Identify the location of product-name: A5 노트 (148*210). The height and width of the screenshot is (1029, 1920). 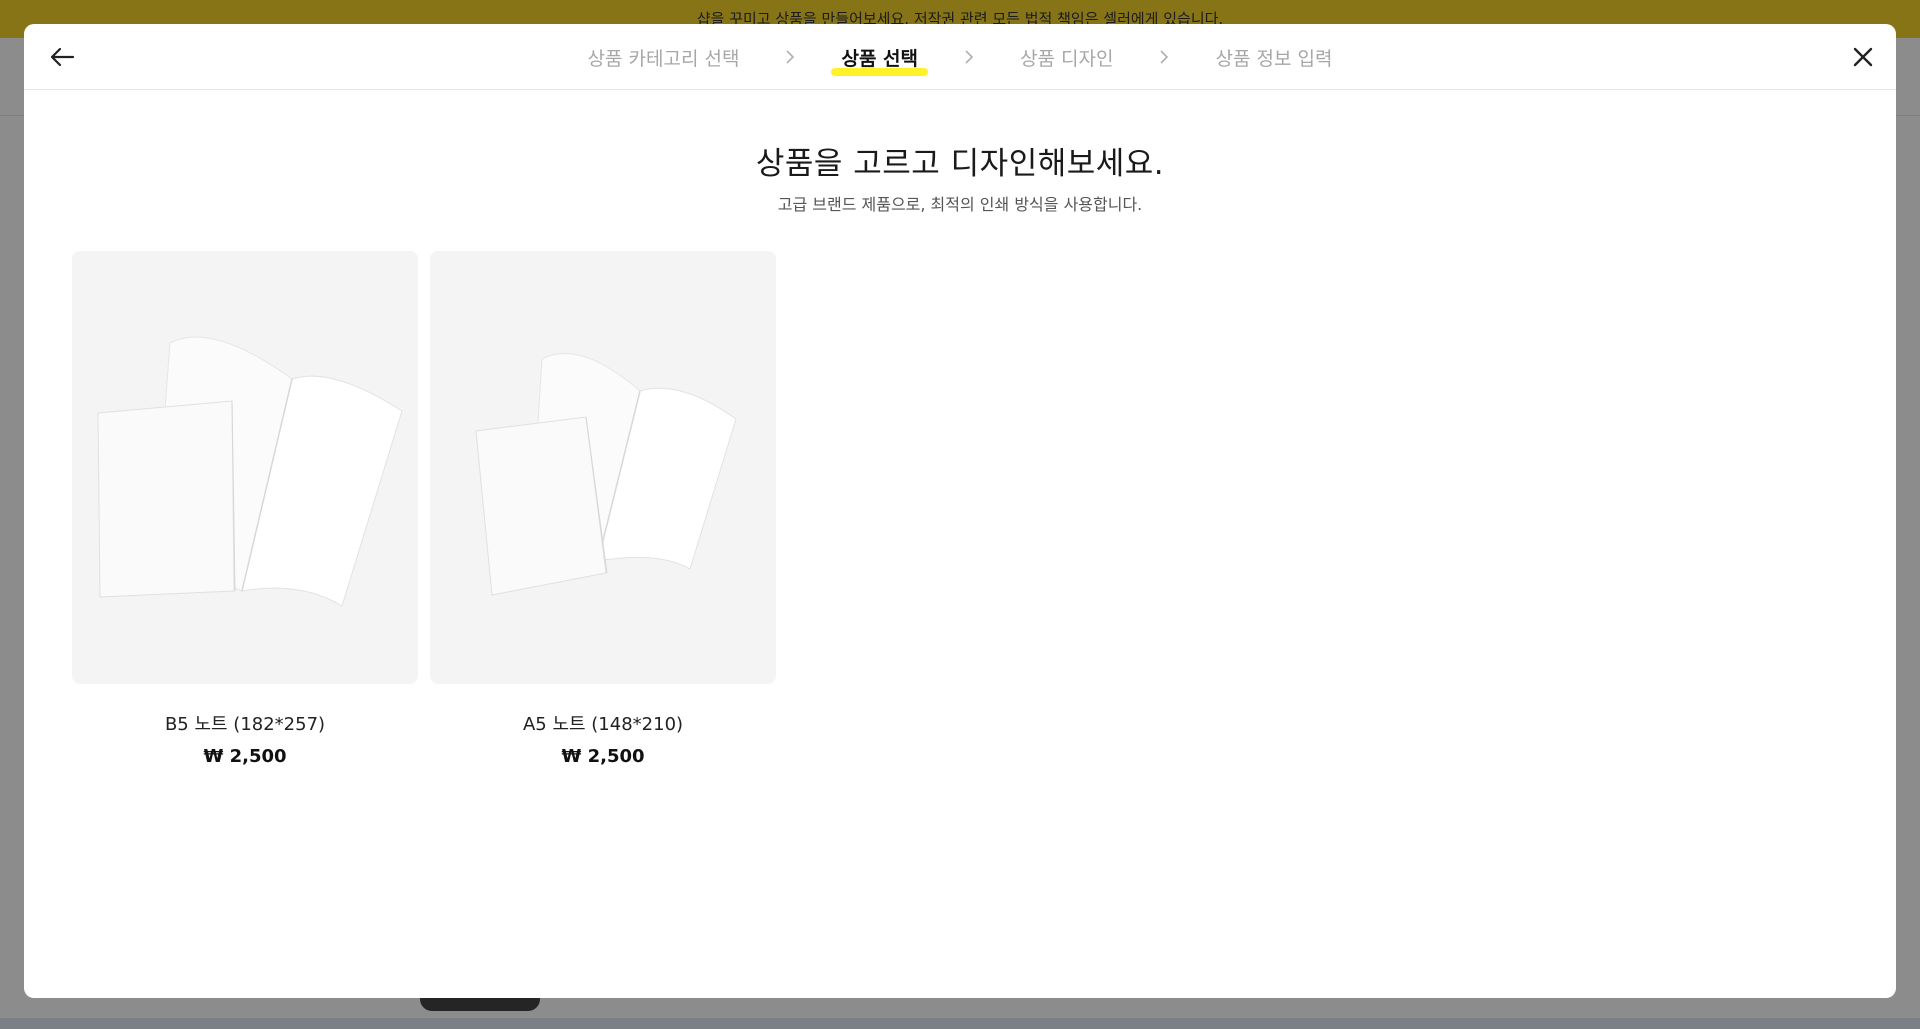
(603, 724).